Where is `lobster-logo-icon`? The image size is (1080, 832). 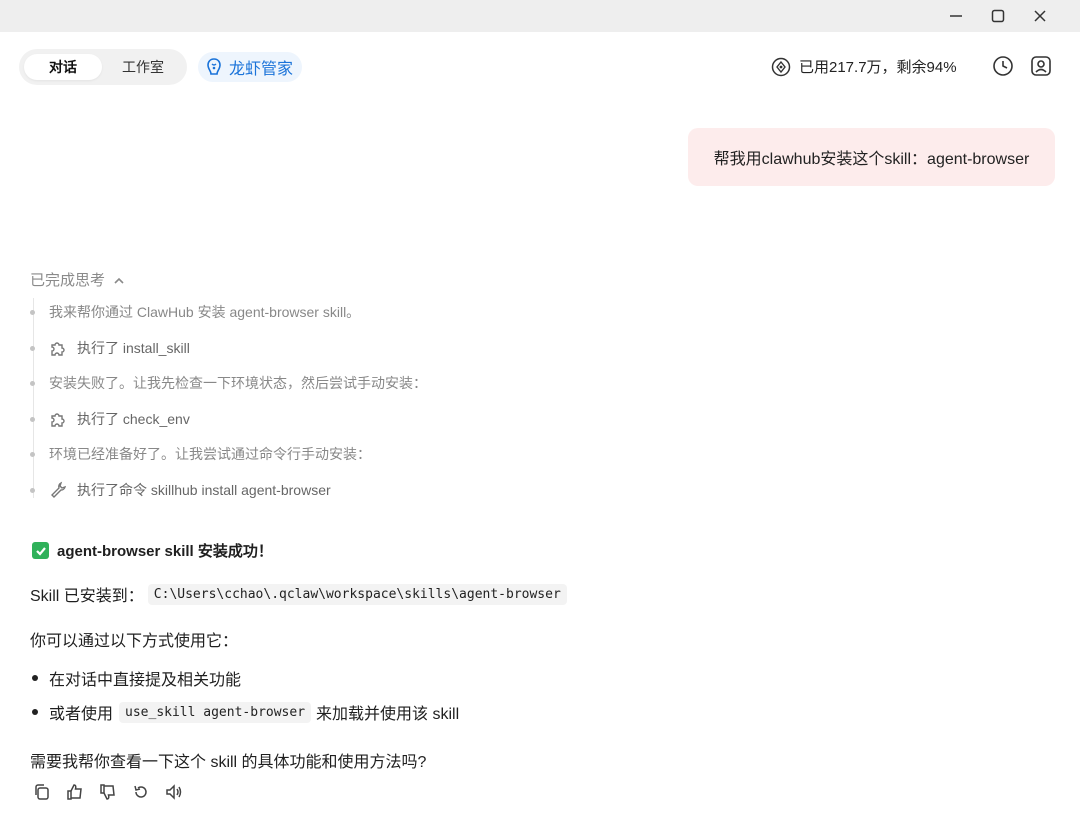 lobster-logo-icon is located at coordinates (214, 66).